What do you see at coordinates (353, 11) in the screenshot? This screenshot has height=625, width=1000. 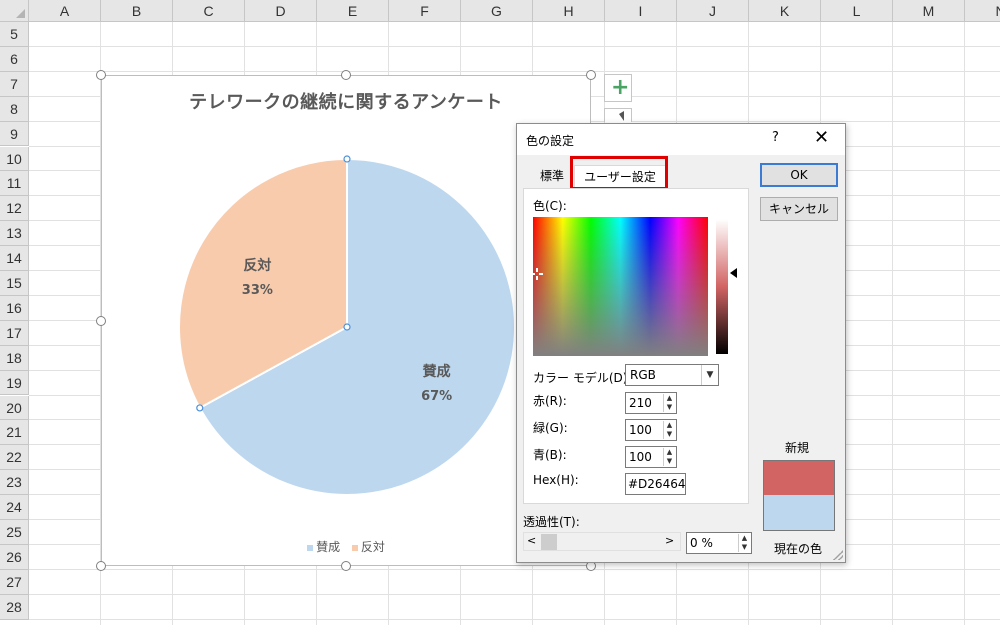 I see `column-header-E: E` at bounding box center [353, 11].